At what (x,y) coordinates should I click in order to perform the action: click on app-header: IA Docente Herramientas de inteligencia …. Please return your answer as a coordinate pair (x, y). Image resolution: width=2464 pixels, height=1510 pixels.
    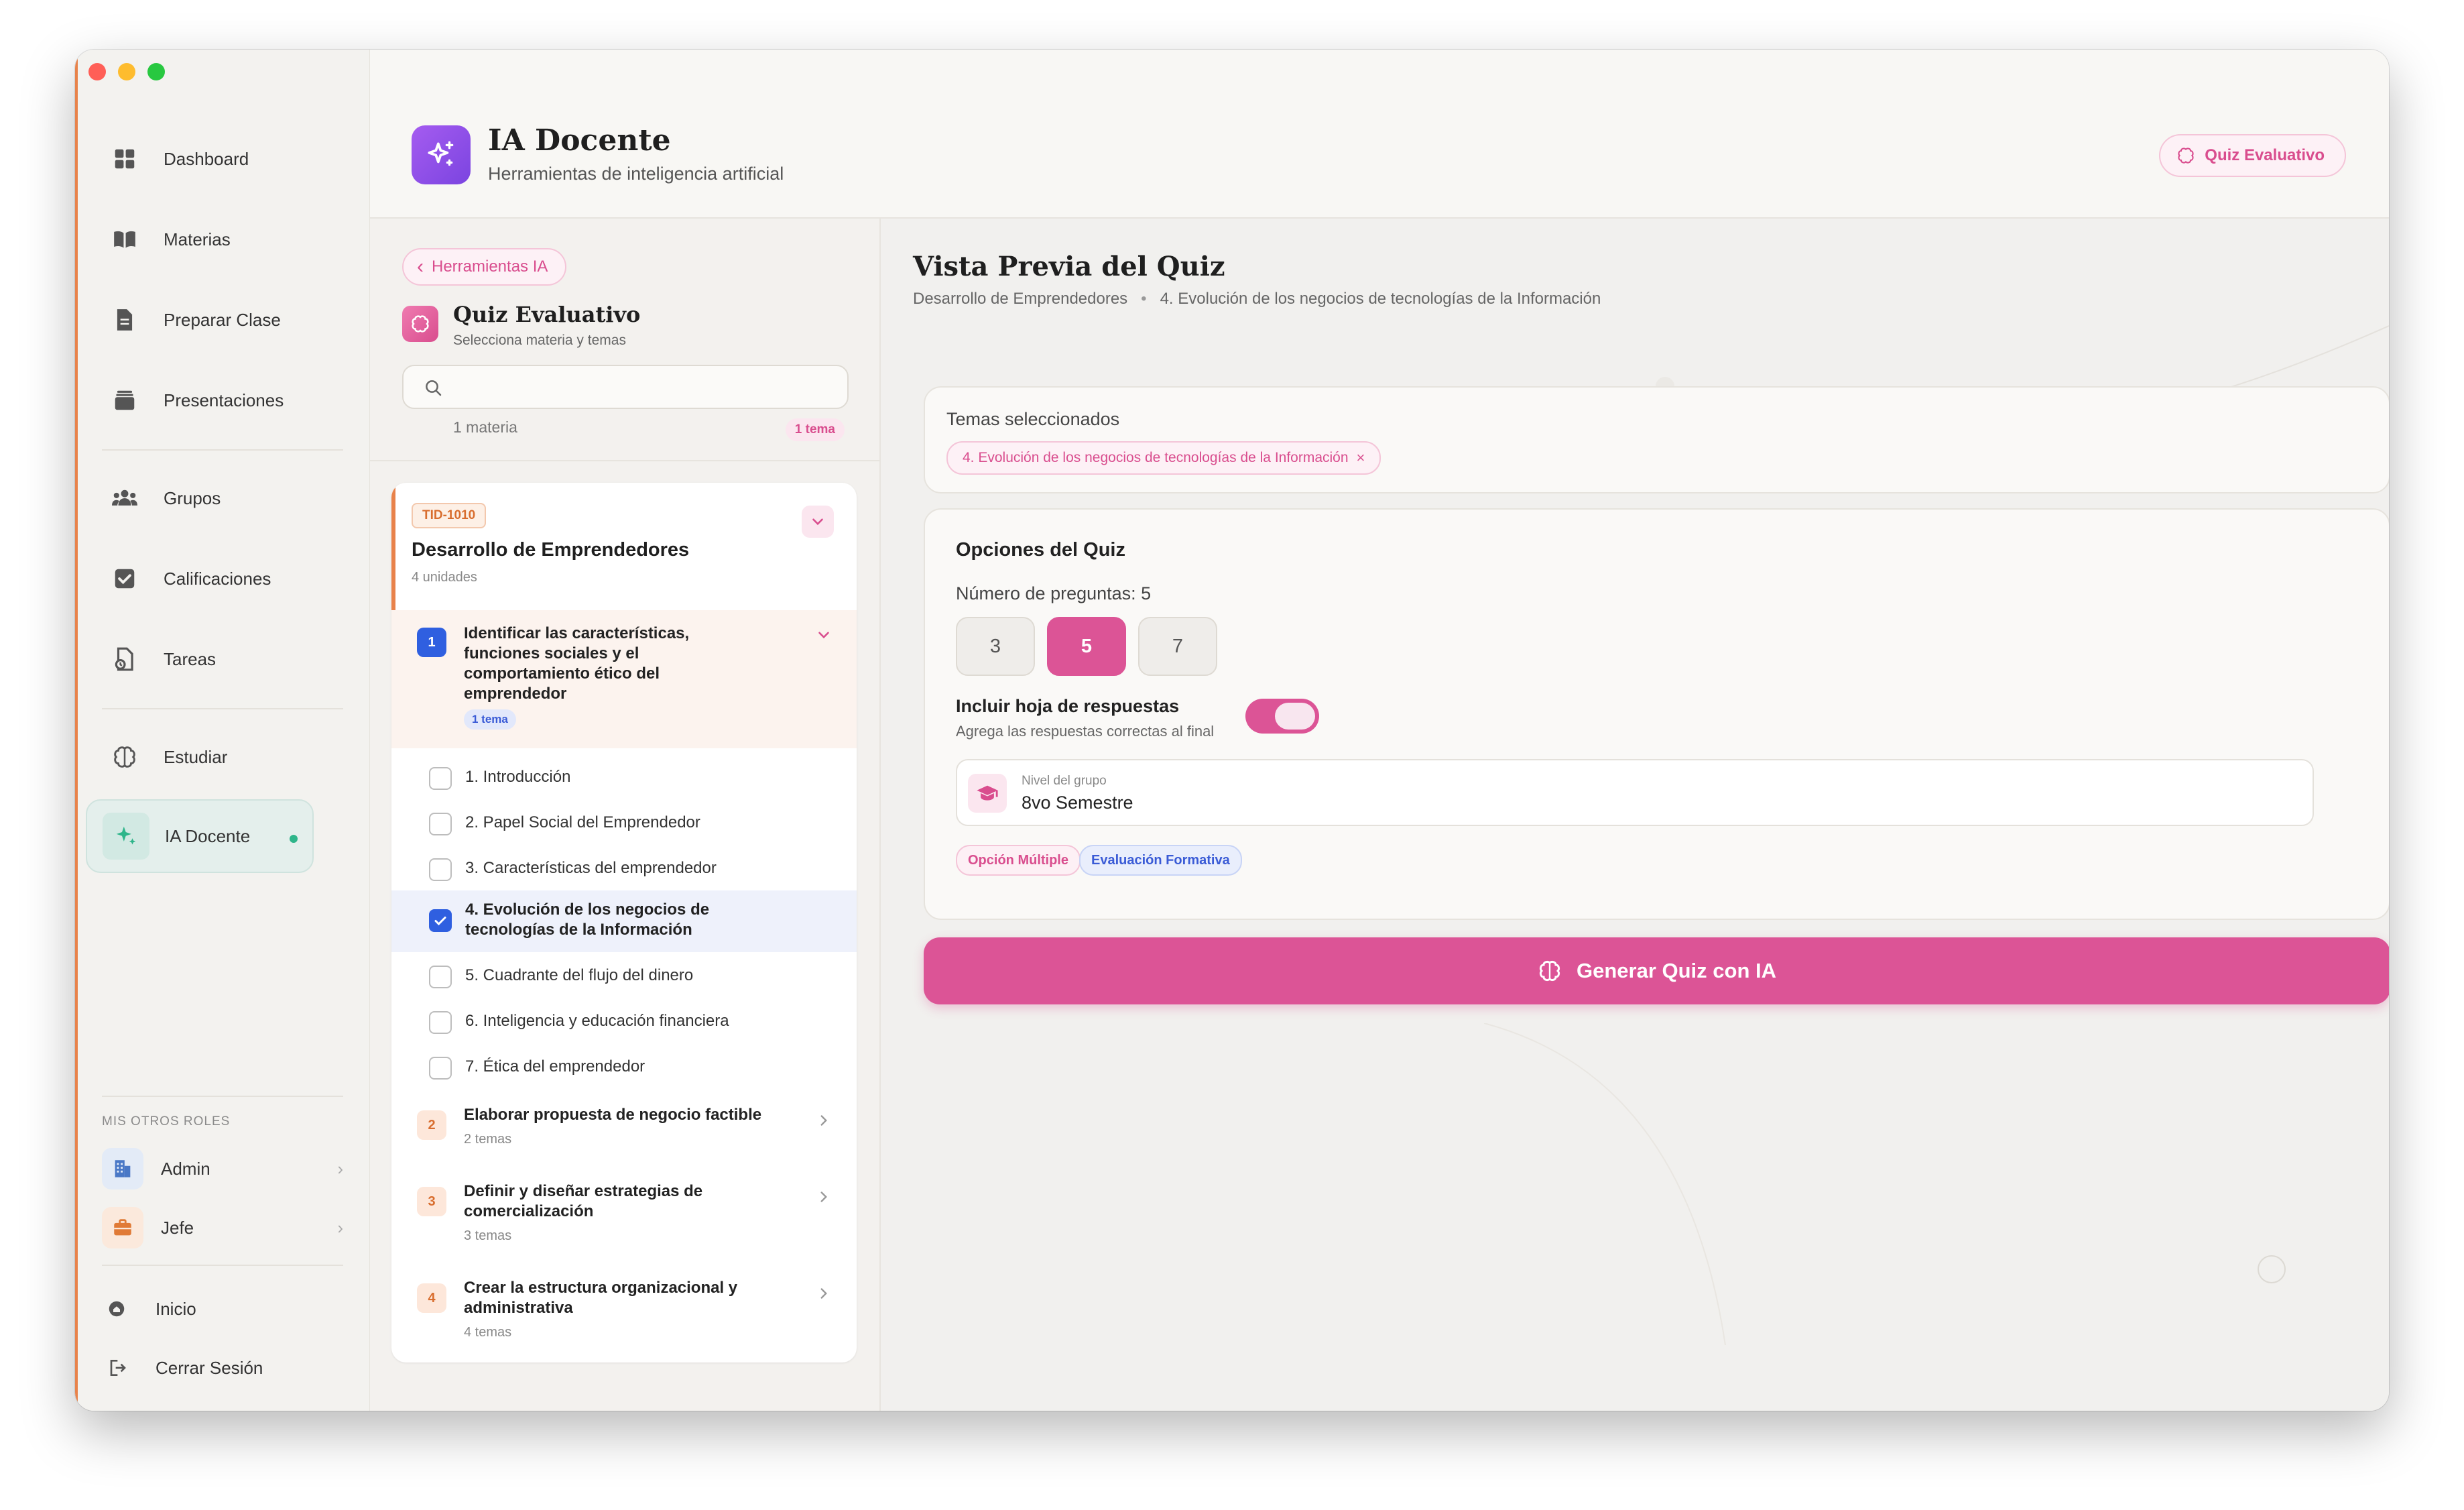
    Looking at the image, I should click on (1379, 134).